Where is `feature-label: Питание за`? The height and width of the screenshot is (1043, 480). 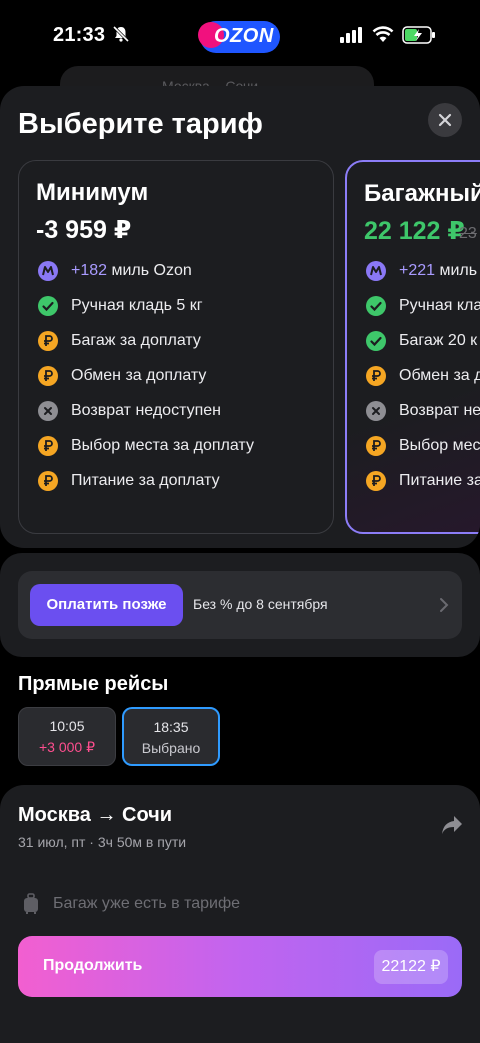
feature-label: Питание за is located at coordinates (439, 480).